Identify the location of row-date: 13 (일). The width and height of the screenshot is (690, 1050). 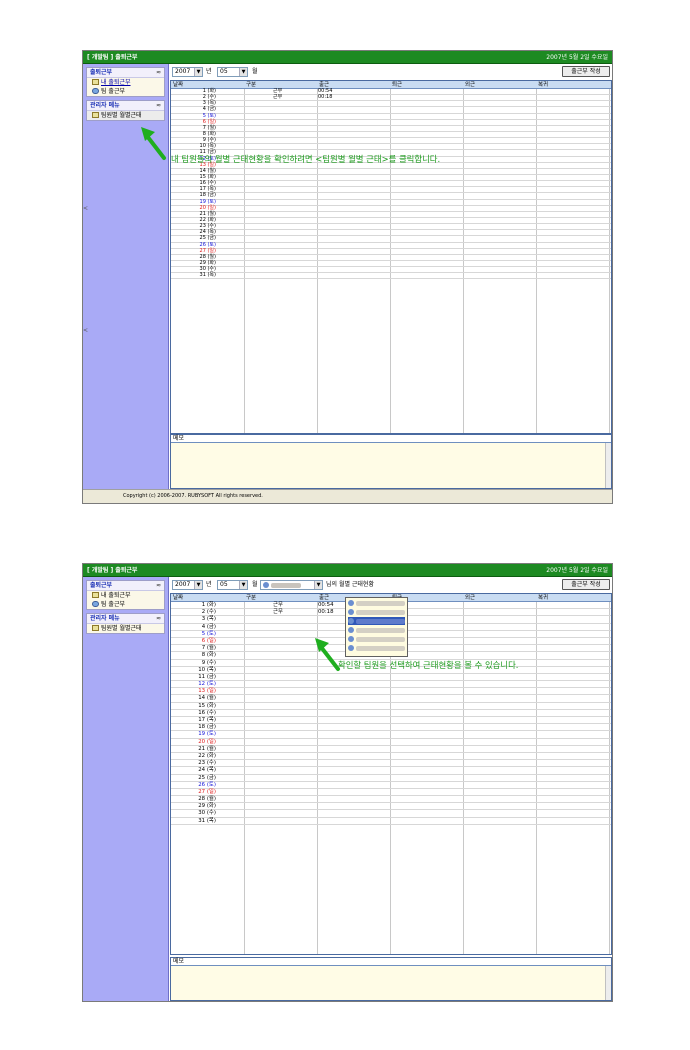
(207, 691).